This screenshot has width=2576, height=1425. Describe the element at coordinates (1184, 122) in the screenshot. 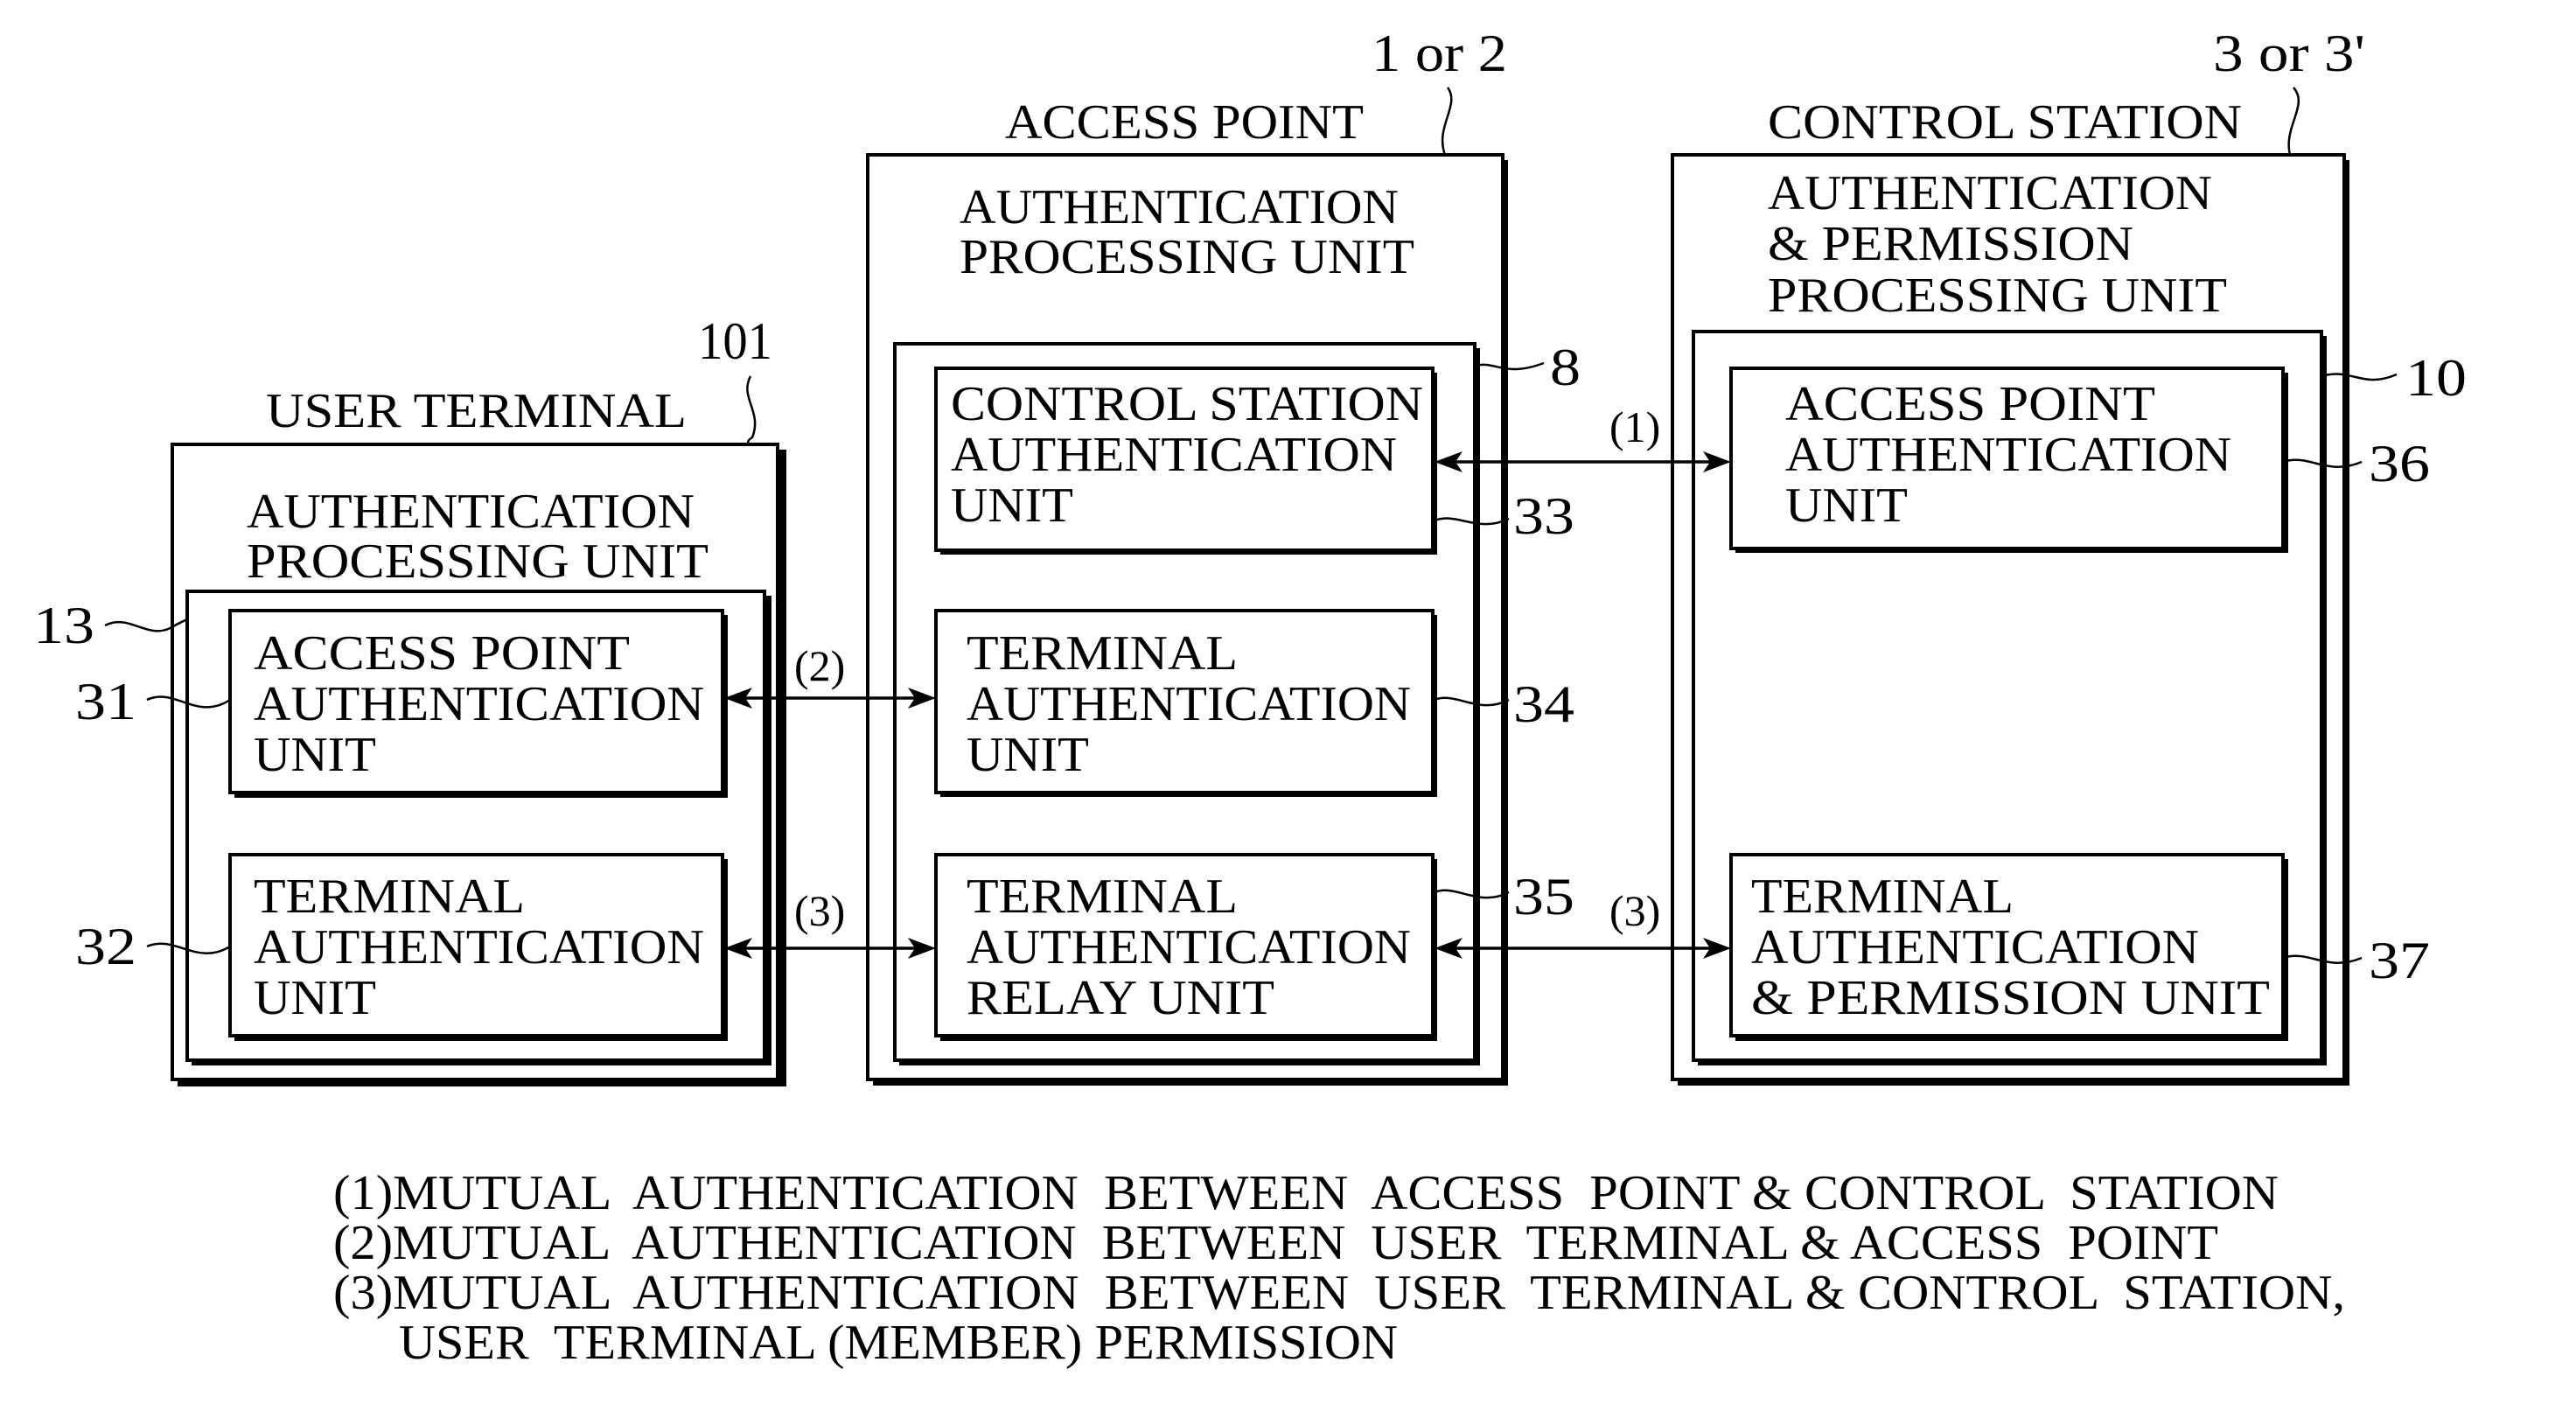

I see `access-point-title: ACCESS POINT` at that location.